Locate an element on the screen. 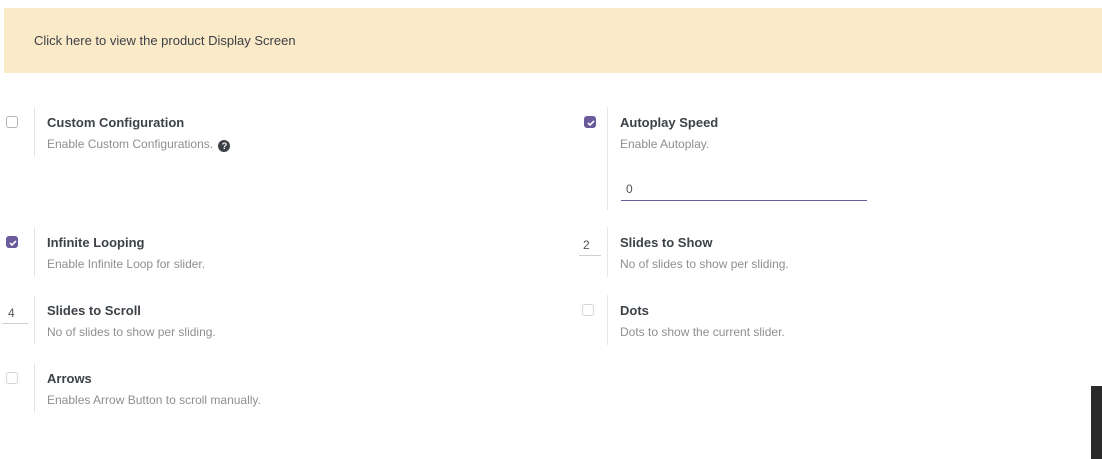  slides-to-scroll-title: Slides to Scroll is located at coordinates (94, 310).